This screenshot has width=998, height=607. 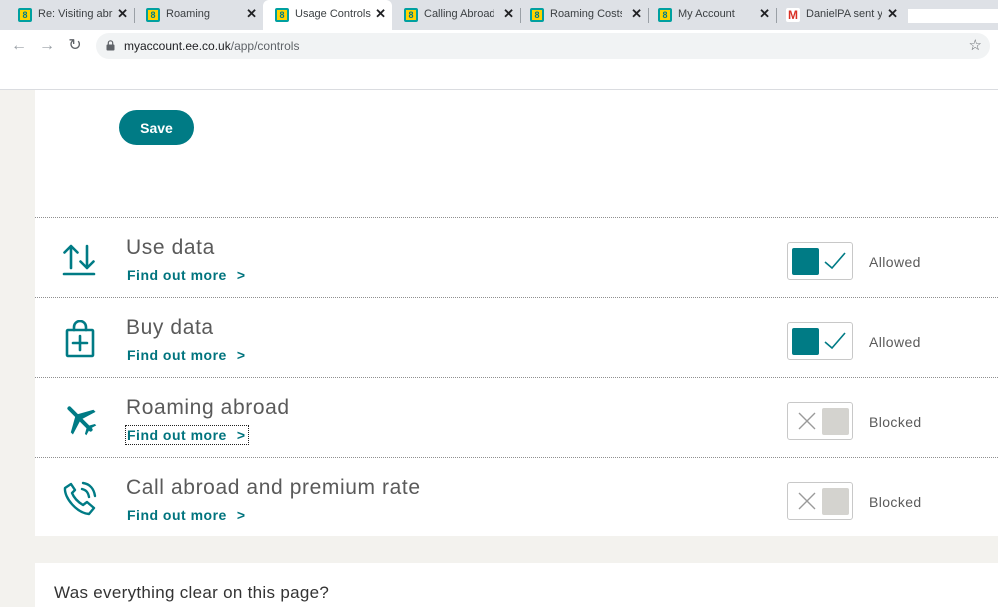 What do you see at coordinates (79, 260) in the screenshot?
I see `data-arrows-icon` at bounding box center [79, 260].